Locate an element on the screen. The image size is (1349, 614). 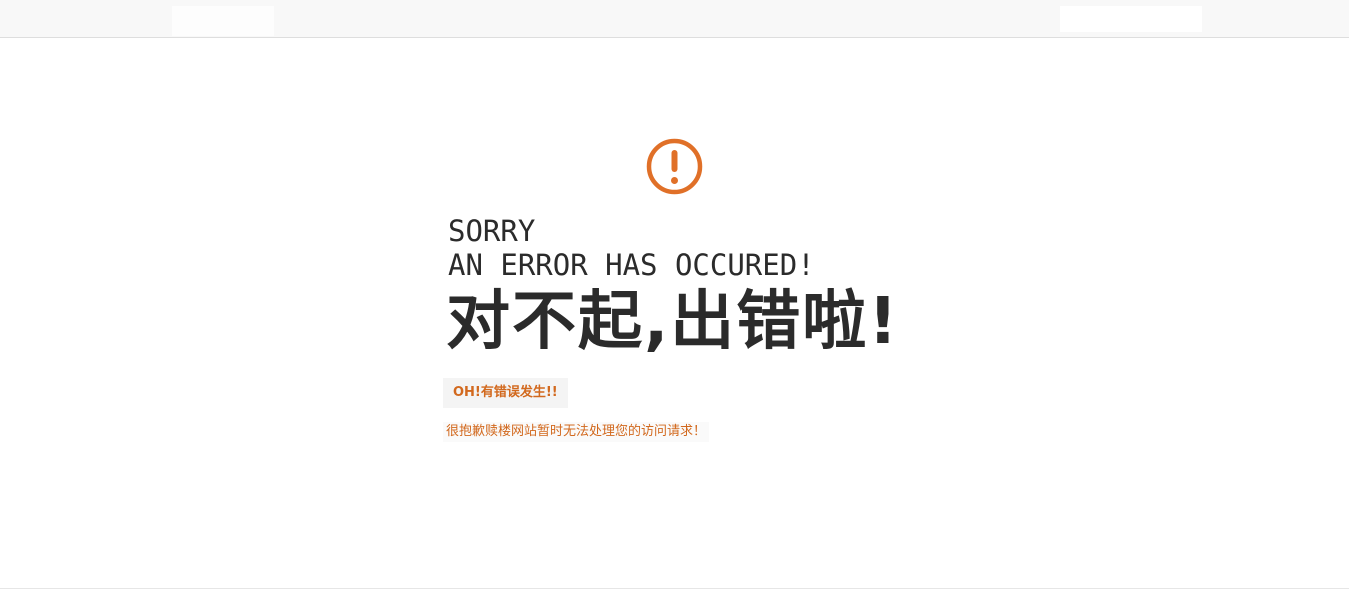
error-badge: OH!有错误发生!! is located at coordinates (505, 393).